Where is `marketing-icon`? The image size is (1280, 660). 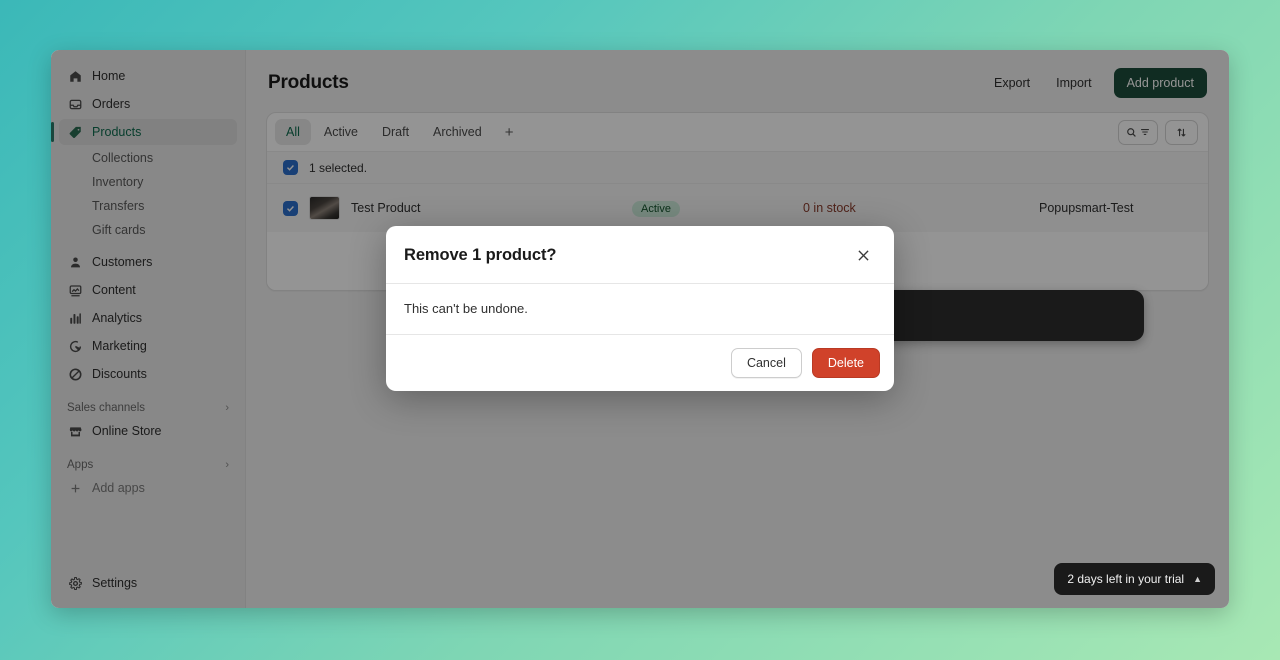 marketing-icon is located at coordinates (75, 346).